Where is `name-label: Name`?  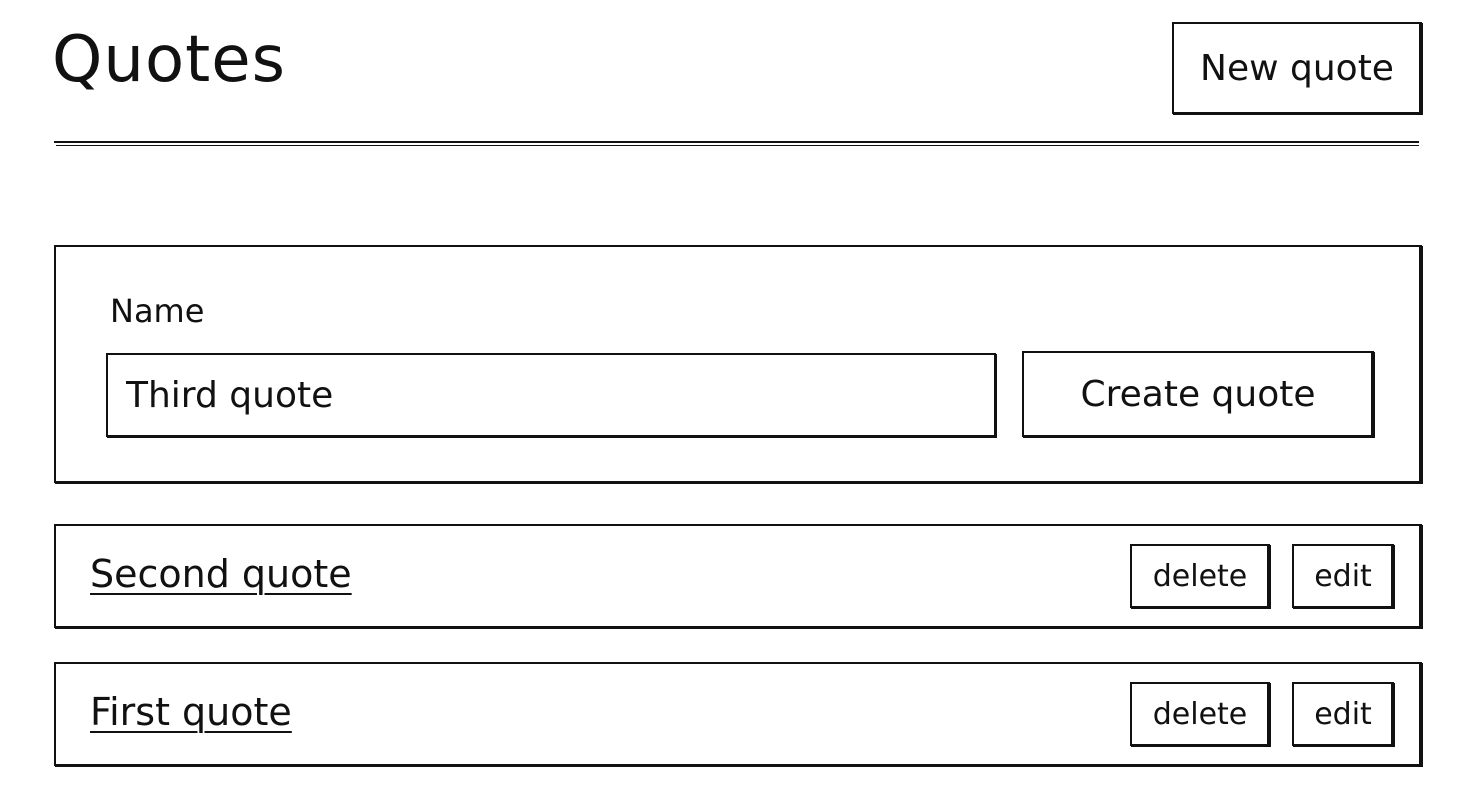 name-label: Name is located at coordinates (157, 311).